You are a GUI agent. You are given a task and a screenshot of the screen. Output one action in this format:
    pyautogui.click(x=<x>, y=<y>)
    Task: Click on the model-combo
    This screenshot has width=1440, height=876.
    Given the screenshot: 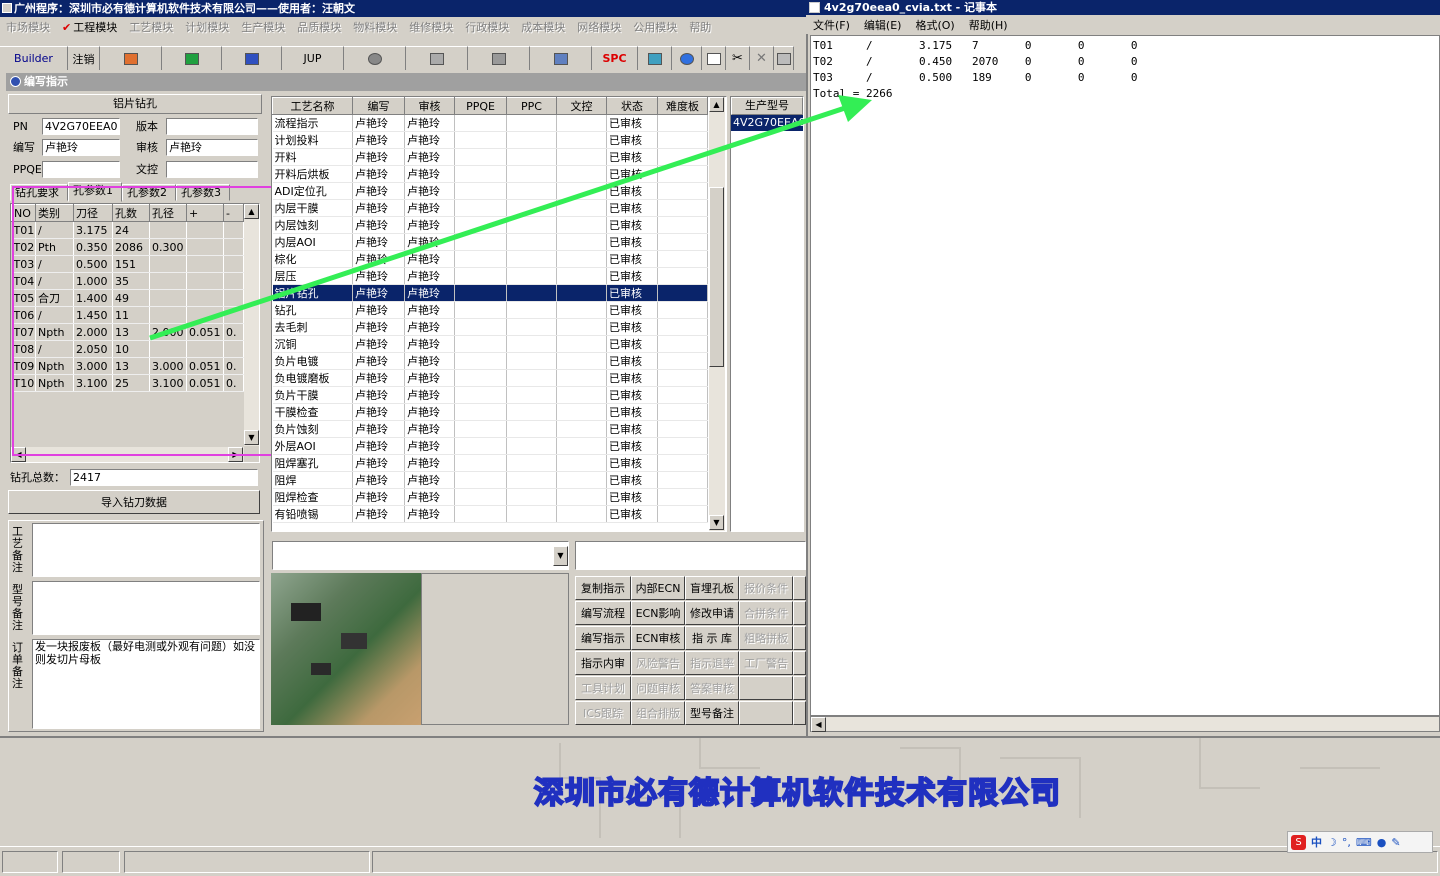 What is the action you would take?
    pyautogui.click(x=690, y=555)
    